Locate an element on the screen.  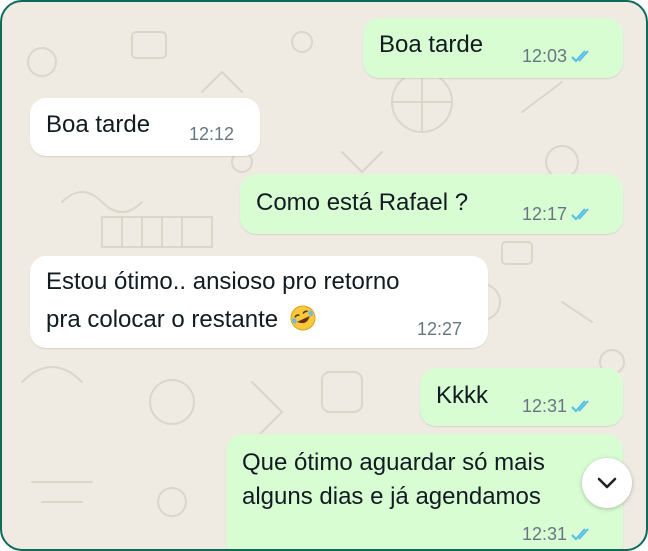
message-time: 12:12 is located at coordinates (212, 134).